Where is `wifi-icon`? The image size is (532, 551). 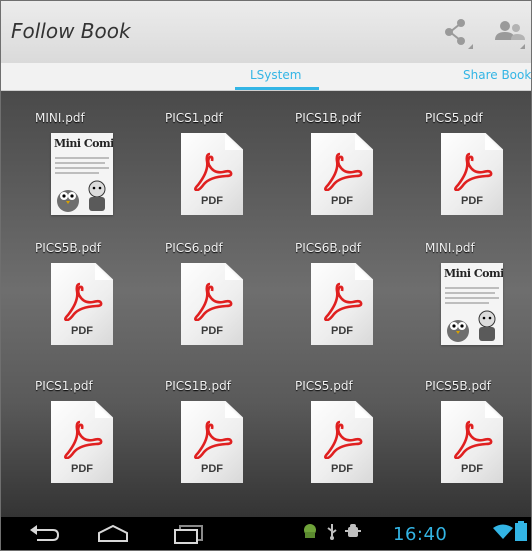
wifi-icon is located at coordinates (503, 531).